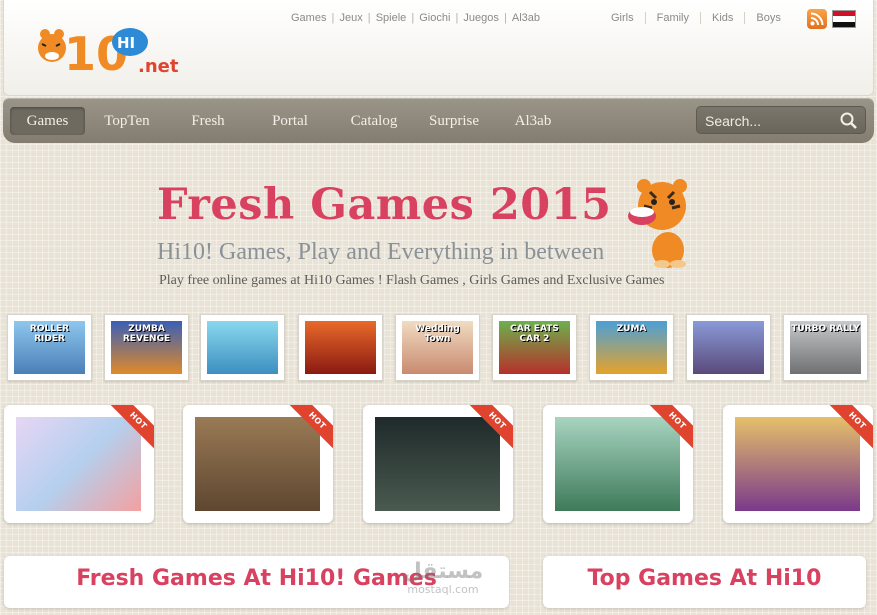  I want to click on nav-catalog: Catalog, so click(374, 121).